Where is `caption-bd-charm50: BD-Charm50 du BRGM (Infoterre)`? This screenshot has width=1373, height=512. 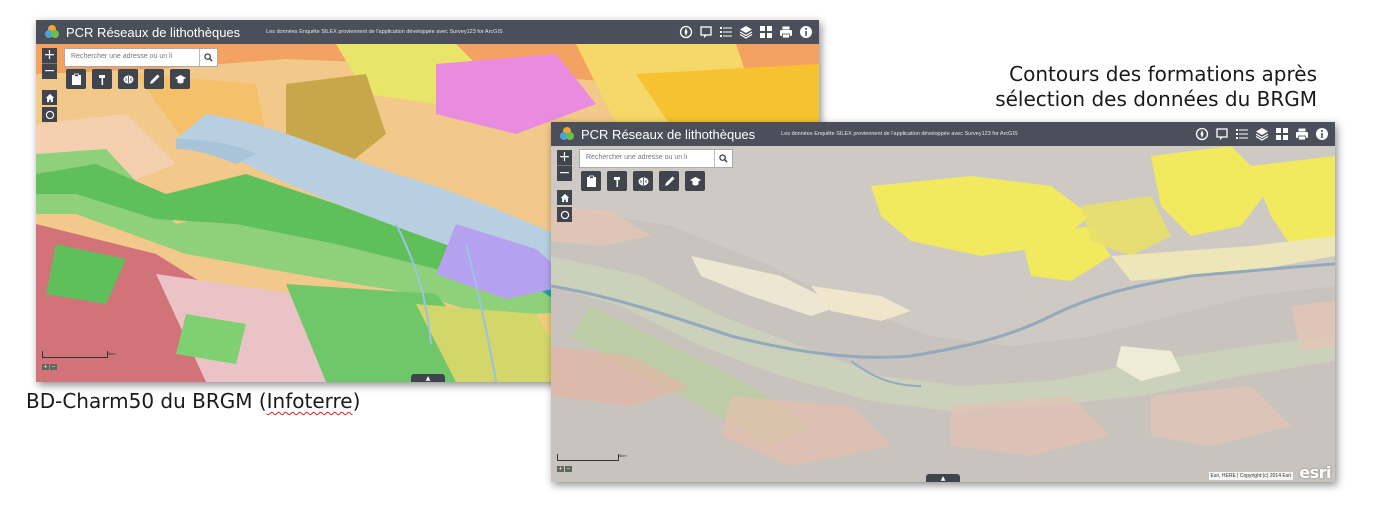 caption-bd-charm50: BD-Charm50 du BRGM (Infoterre) is located at coordinates (193, 401).